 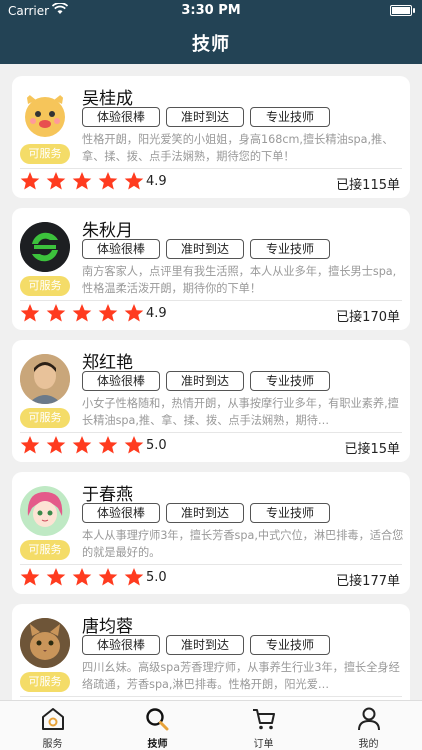 I want to click on technician-description: 本人从事理疗师3年，擅长芳香spa,中式穴位，淋巴排毒，适合您的就是最好的。, so click(x=243, y=544).